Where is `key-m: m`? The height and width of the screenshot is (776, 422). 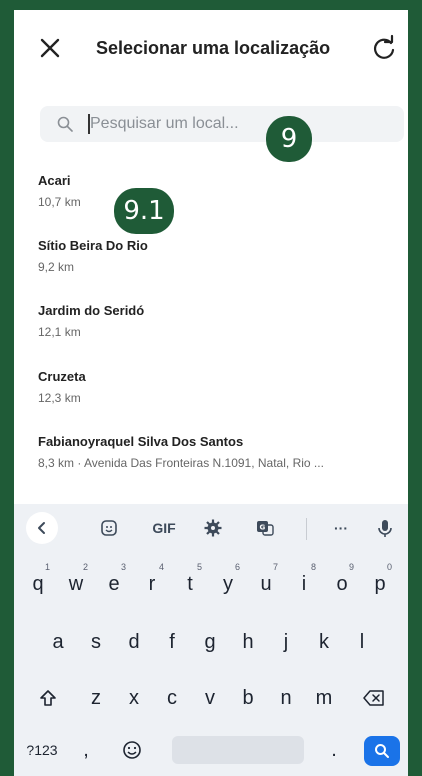 key-m: m is located at coordinates (324, 698).